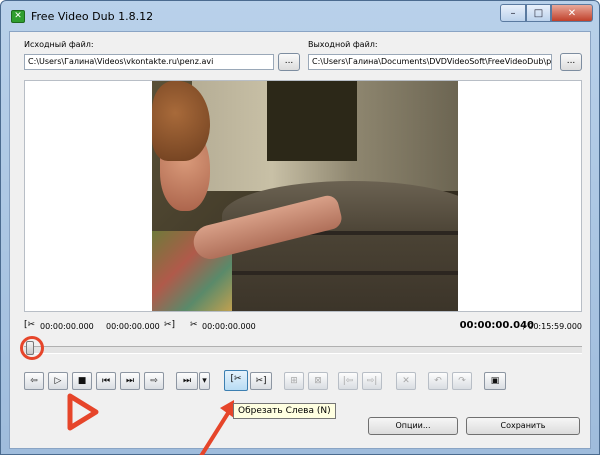 The image size is (600, 455). I want to click on next-frame-button: ⇨, so click(154, 381).